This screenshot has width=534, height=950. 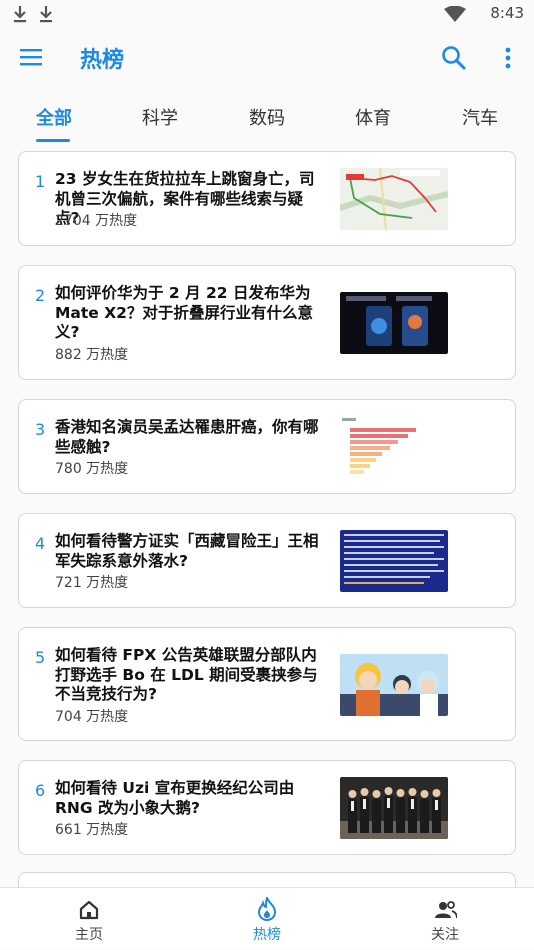 What do you see at coordinates (454, 58) in the screenshot?
I see `search-icon` at bounding box center [454, 58].